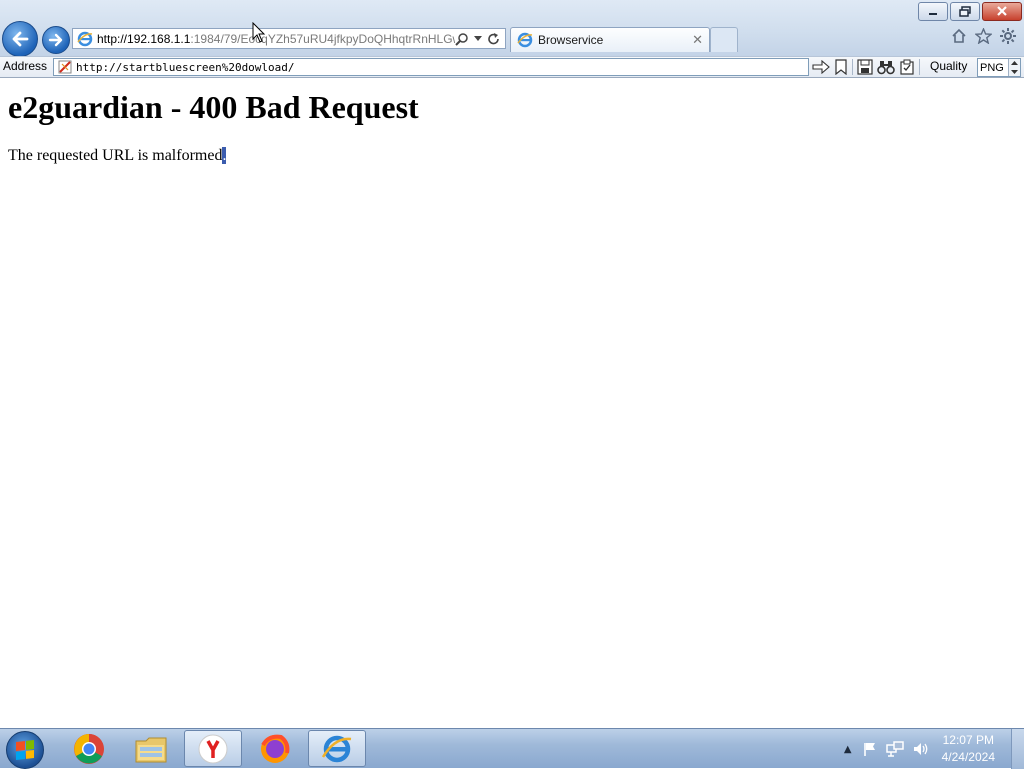 This screenshot has width=1024, height=769. Describe the element at coordinates (144, 38) in the screenshot. I see `url-host: http://192.168.1.1` at that location.